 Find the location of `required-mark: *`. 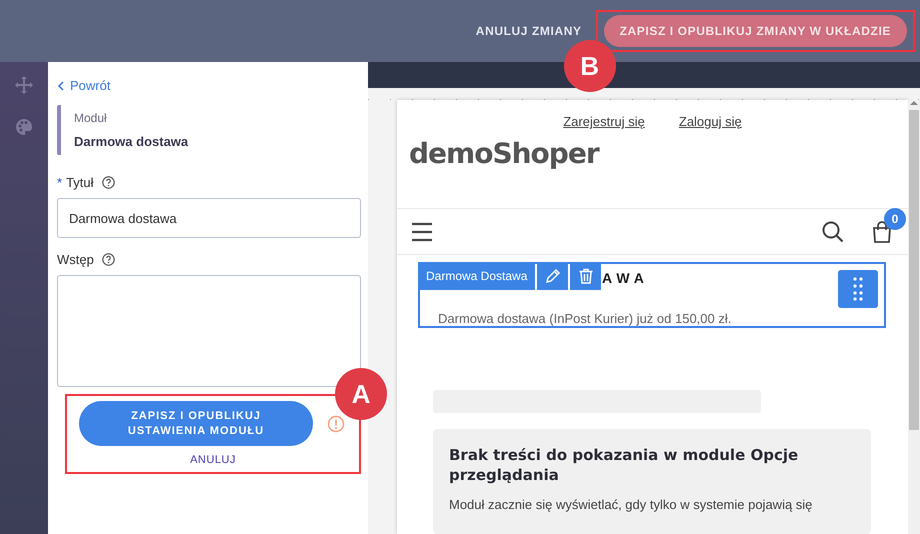

required-mark: * is located at coordinates (59, 182).